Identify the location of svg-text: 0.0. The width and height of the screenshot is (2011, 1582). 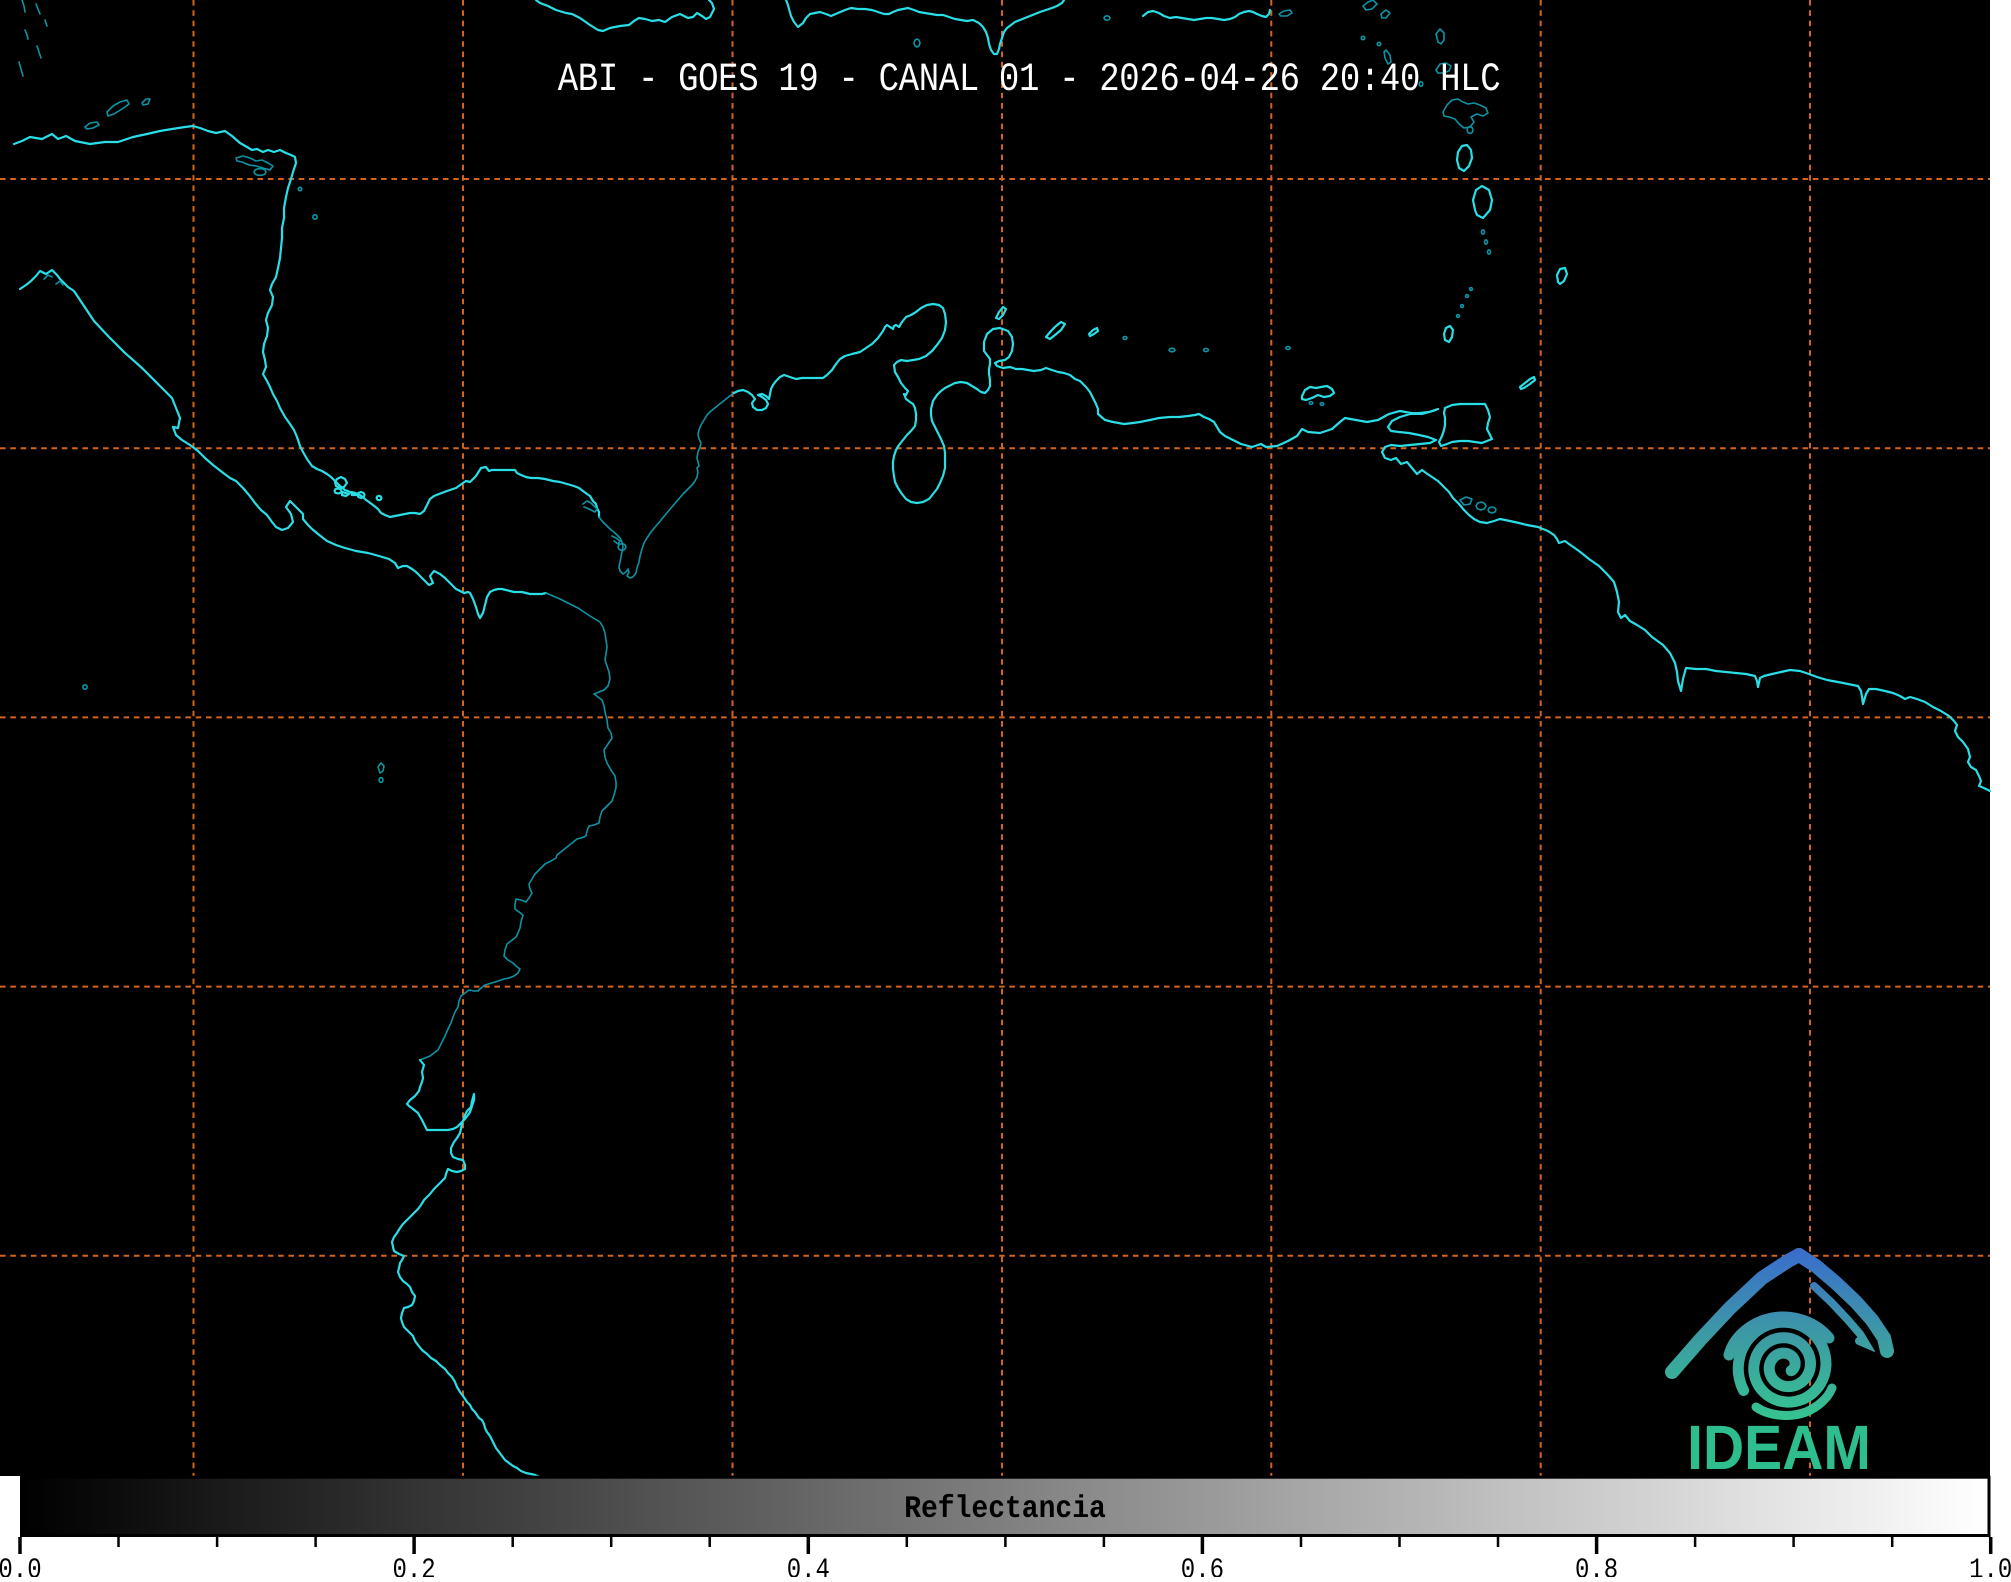
(21, 1566).